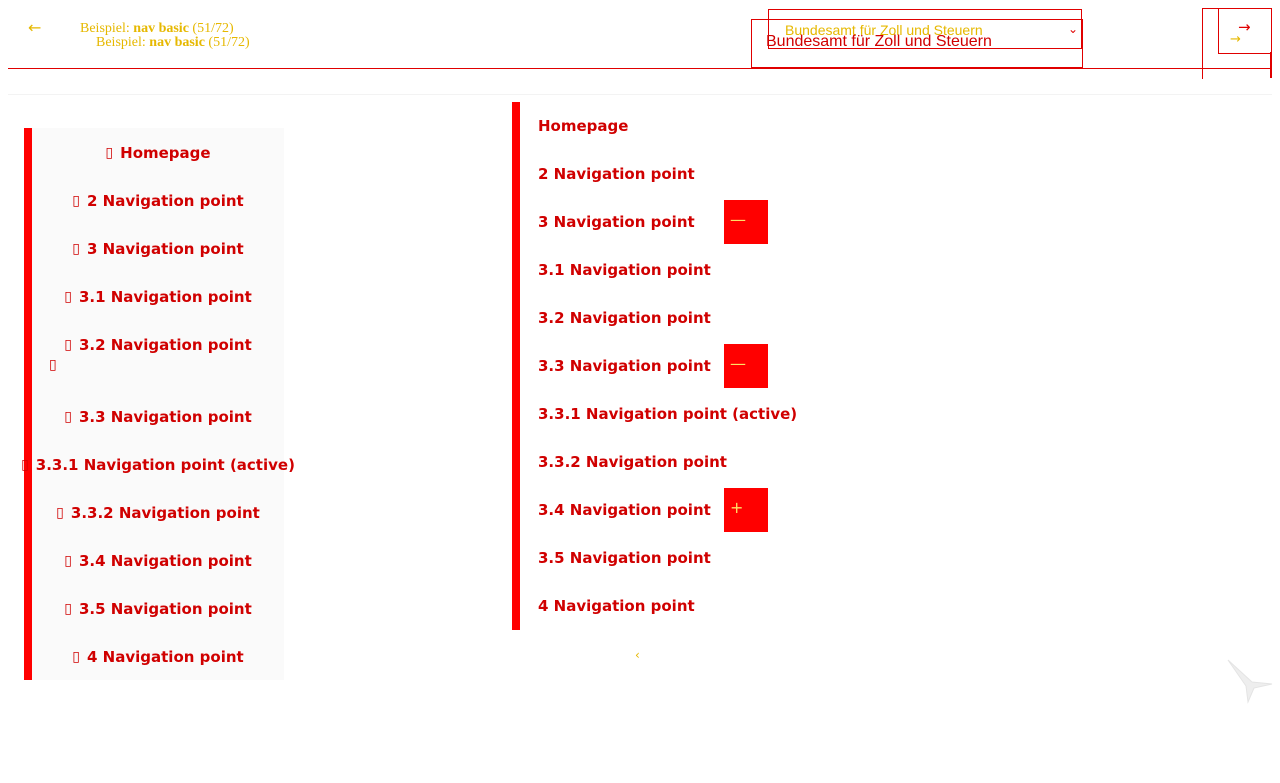  Describe the element at coordinates (624, 318) in the screenshot. I see `right-nav-item: 3.2 Navigation point` at that location.